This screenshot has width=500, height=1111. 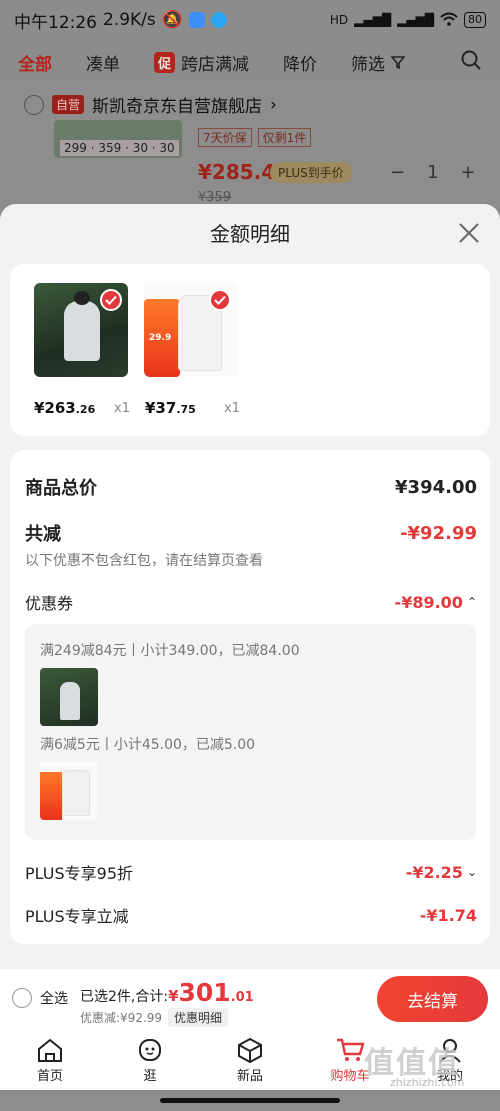 I want to click on cube-icon, so click(x=250, y=1050).